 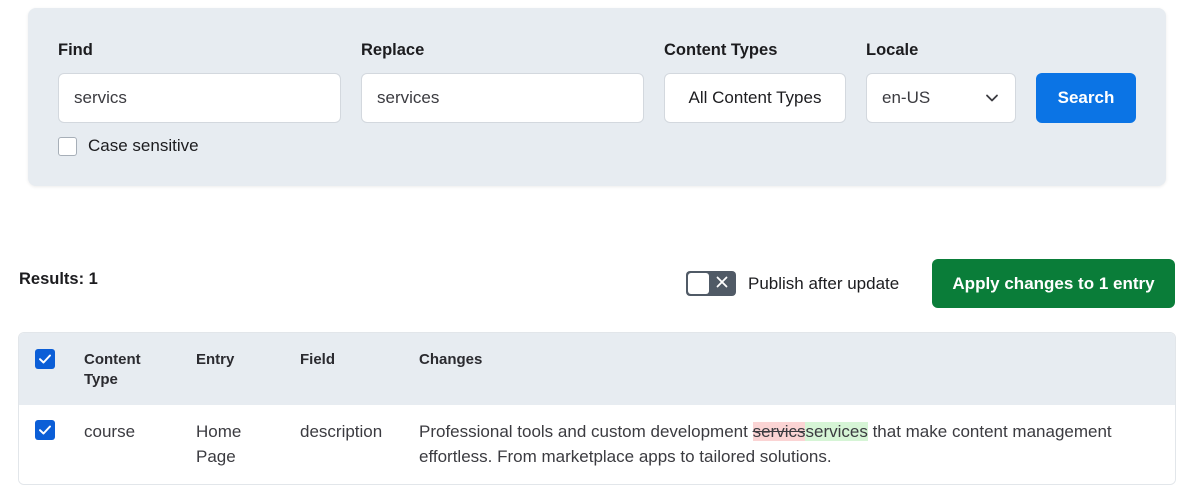 What do you see at coordinates (721, 50) in the screenshot?
I see `content-types-label: Content Types` at bounding box center [721, 50].